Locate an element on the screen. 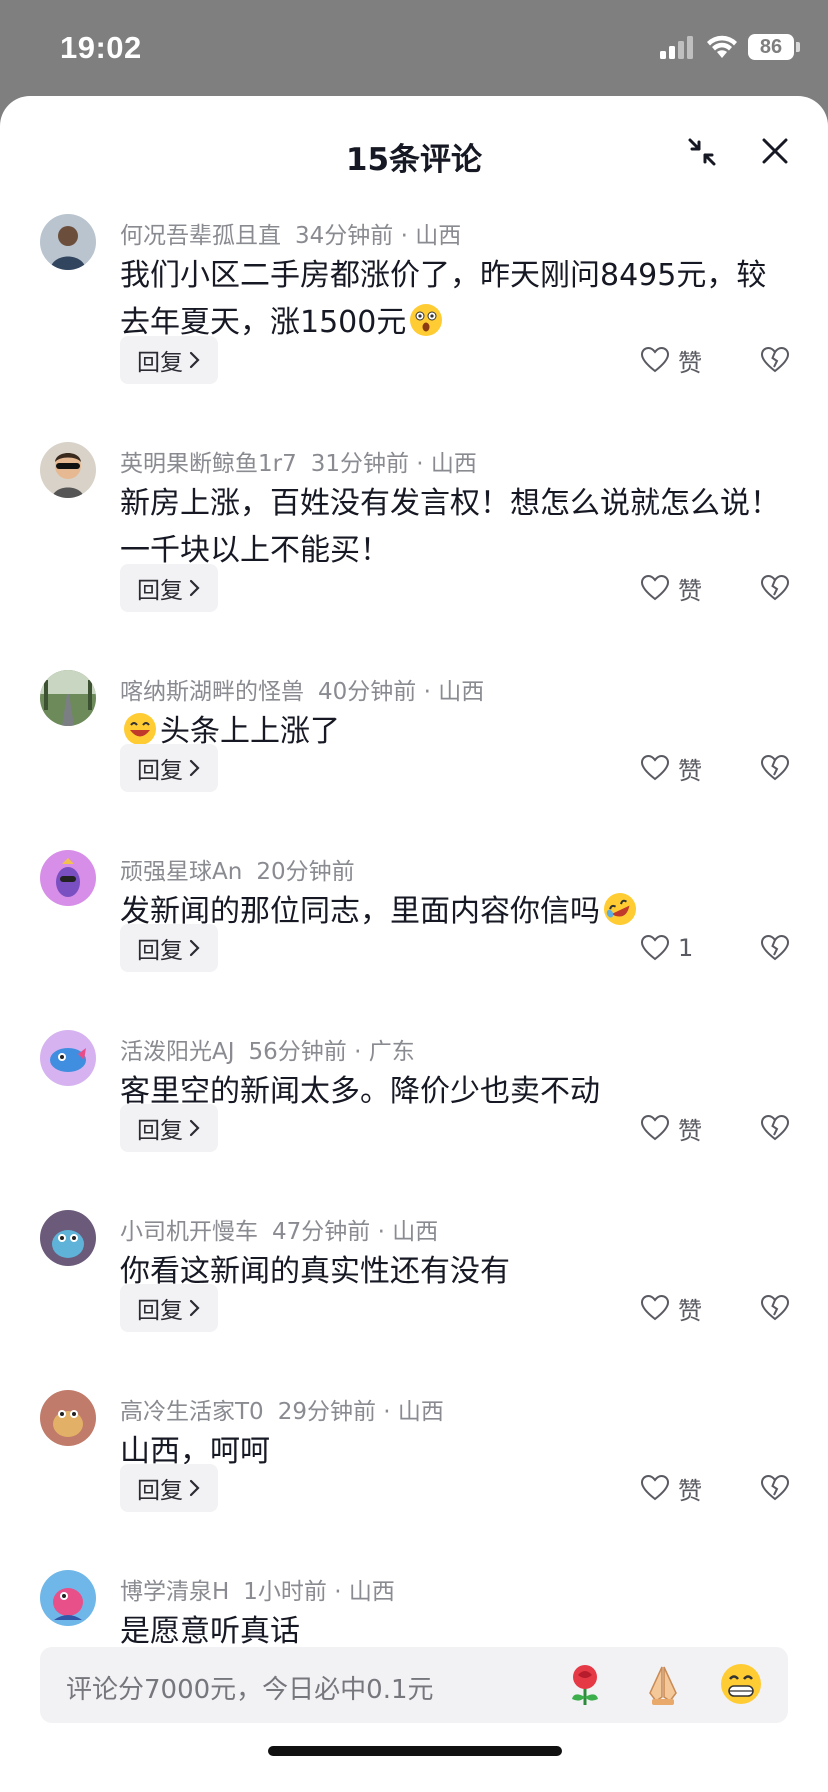  comment-username: 高冷生活家T0 is located at coordinates (192, 1412).